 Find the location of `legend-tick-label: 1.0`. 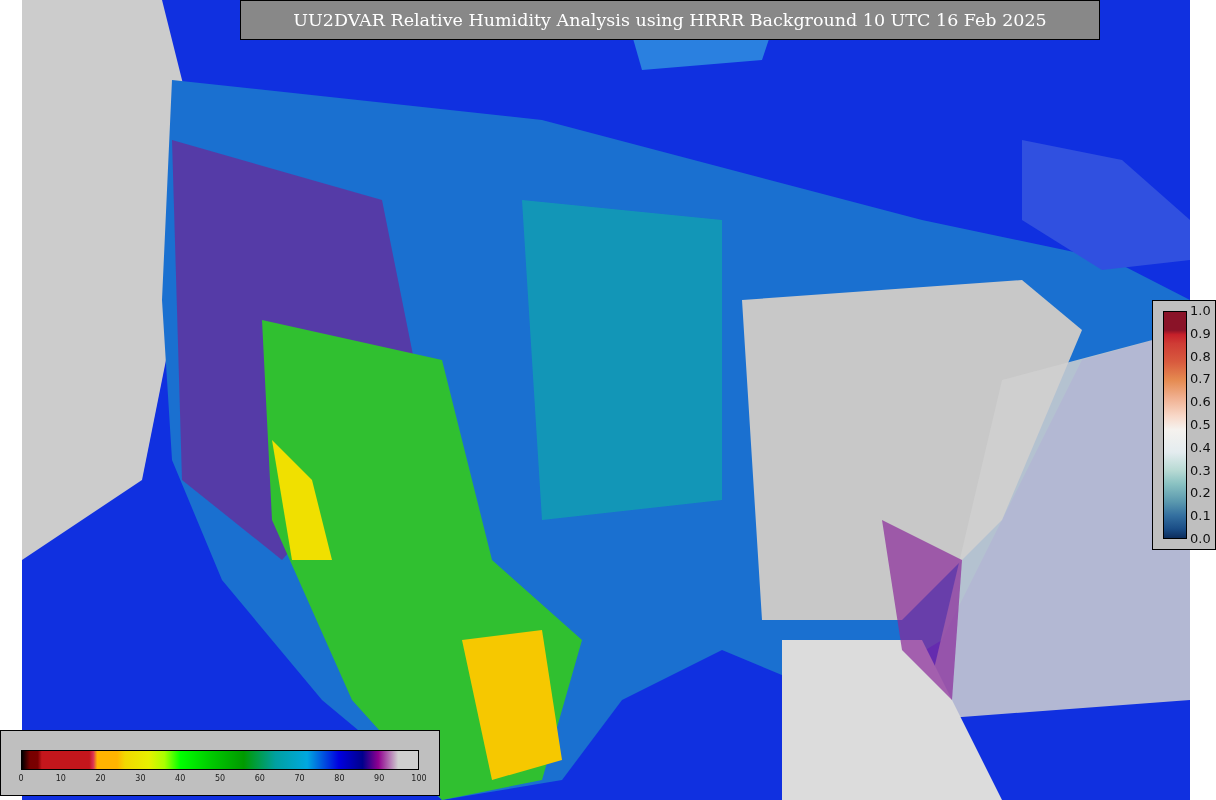

legend-tick-label: 1.0 is located at coordinates (1200, 311).